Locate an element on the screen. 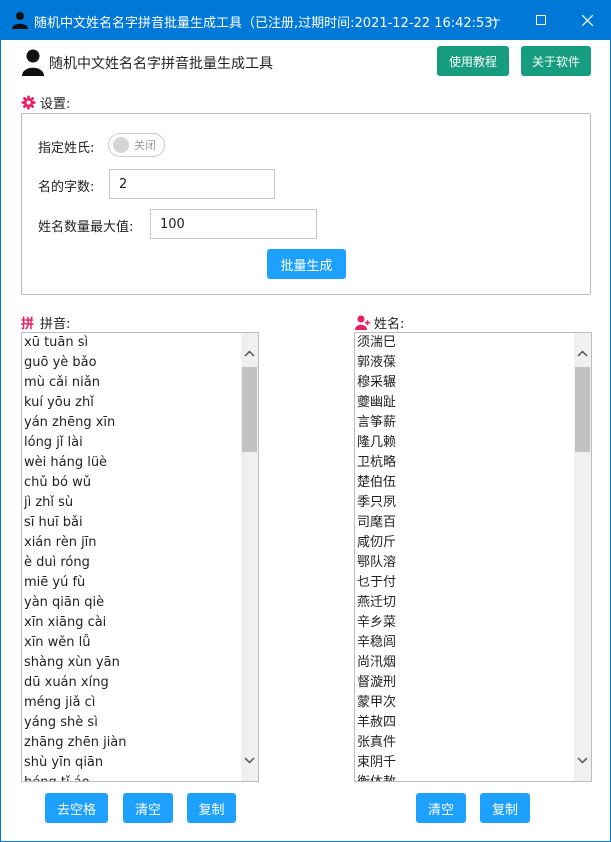 This screenshot has width=611, height=842. max-count-input: 100 is located at coordinates (233, 224).